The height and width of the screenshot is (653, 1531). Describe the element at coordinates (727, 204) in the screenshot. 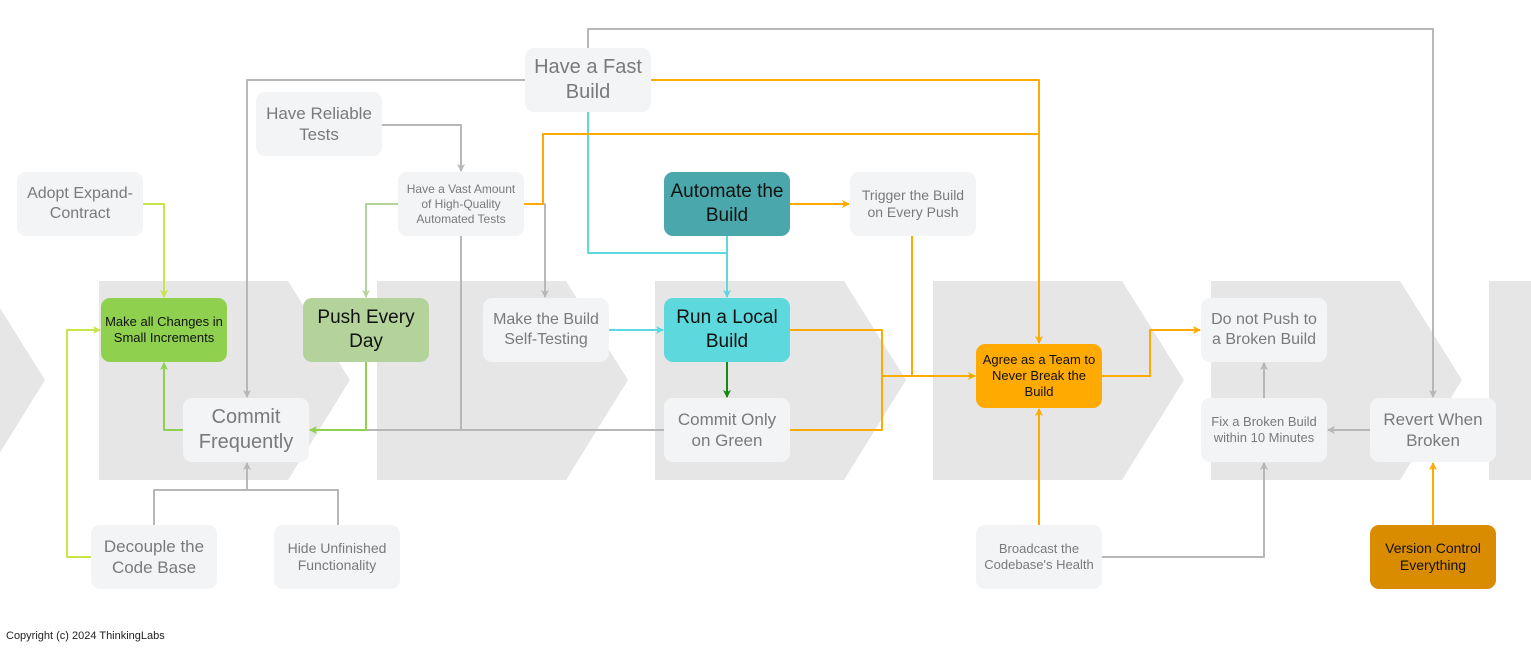

I see `node-automate-build: Automate the Build` at that location.